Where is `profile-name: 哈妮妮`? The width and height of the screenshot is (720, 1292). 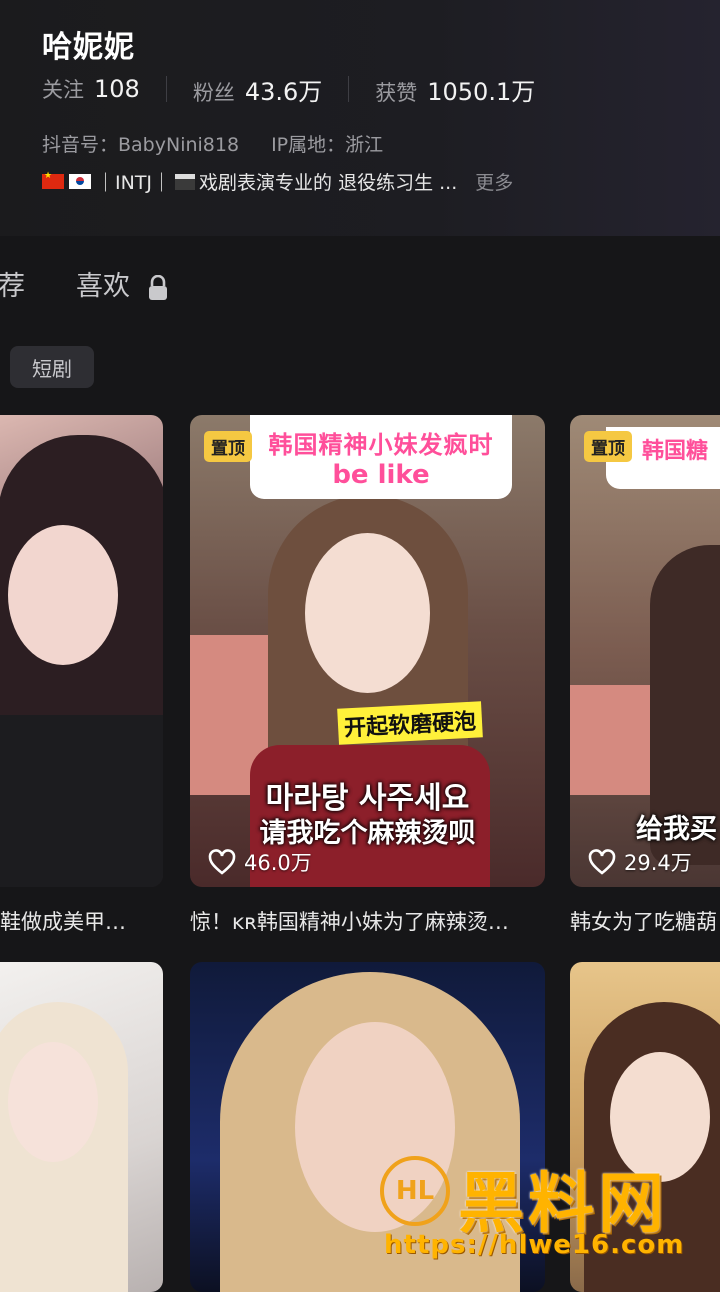 profile-name: 哈妮妮 is located at coordinates (88, 47).